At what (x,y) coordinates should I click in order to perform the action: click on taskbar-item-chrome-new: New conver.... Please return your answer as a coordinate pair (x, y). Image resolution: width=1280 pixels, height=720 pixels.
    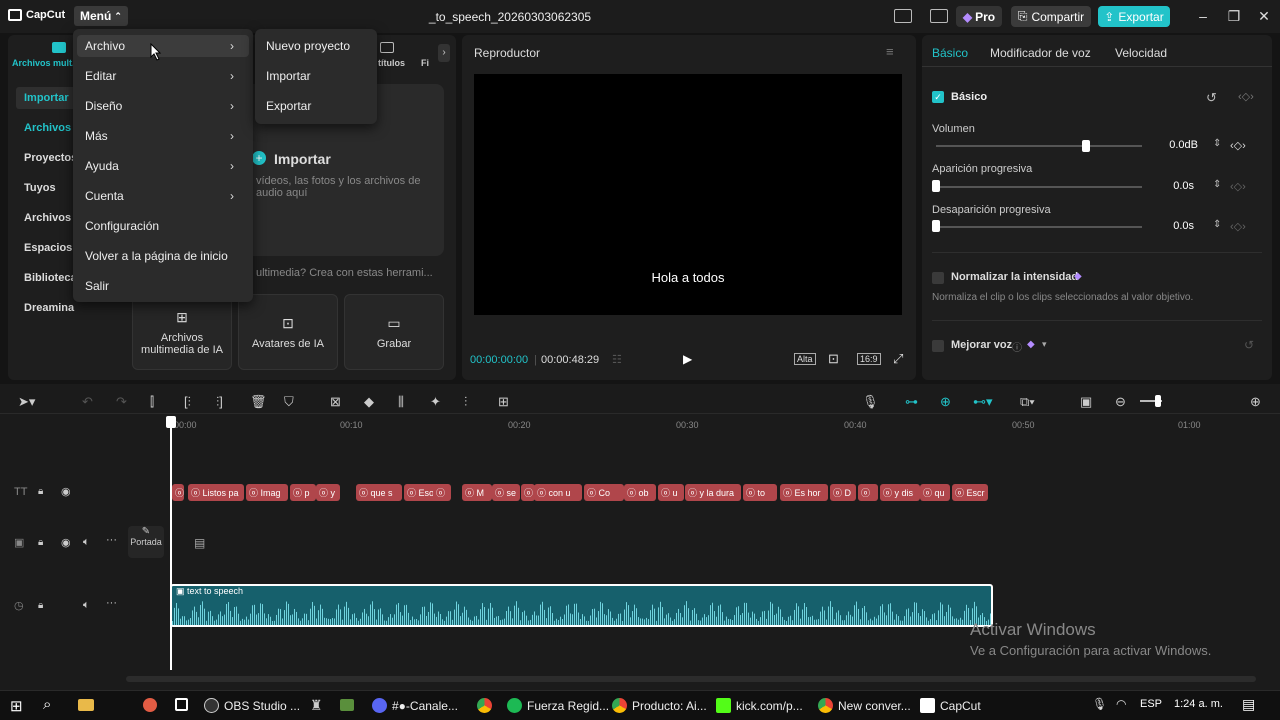
    Looking at the image, I should click on (864, 705).